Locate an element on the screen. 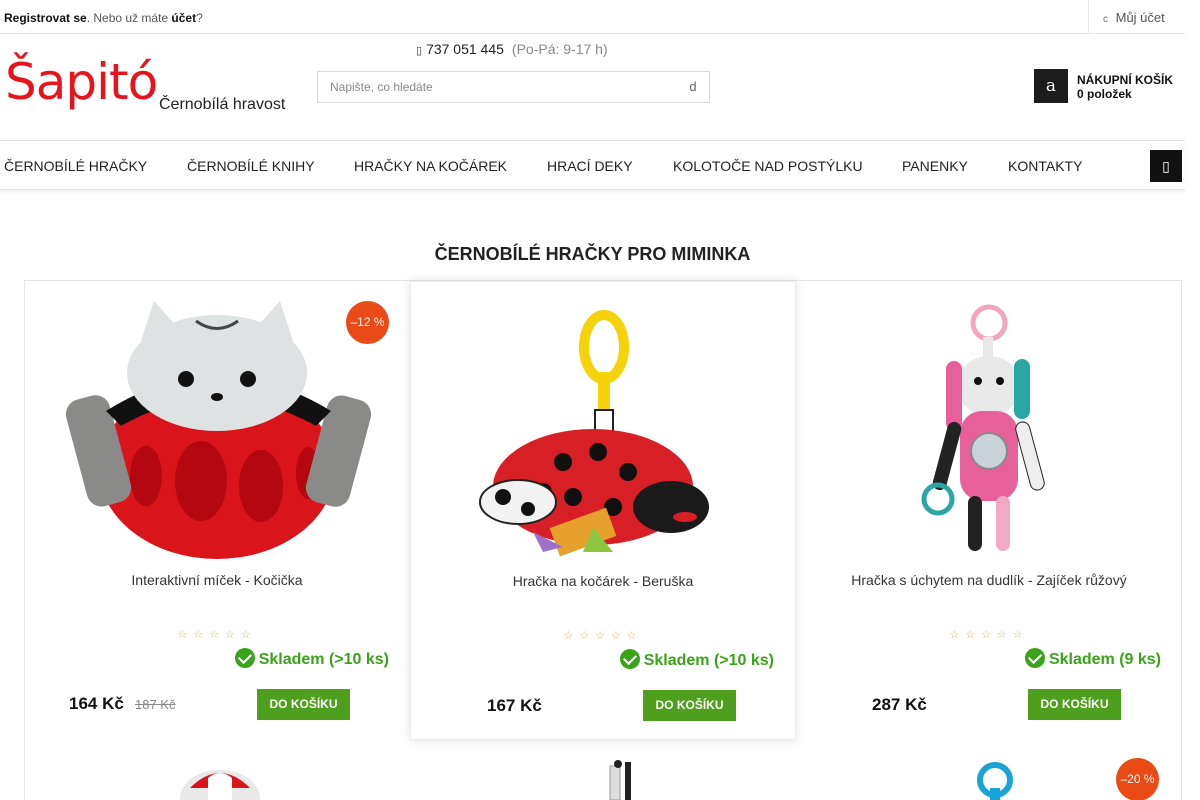 The width and height of the screenshot is (1200, 800). stock-count: (9 ks) is located at coordinates (1140, 659).